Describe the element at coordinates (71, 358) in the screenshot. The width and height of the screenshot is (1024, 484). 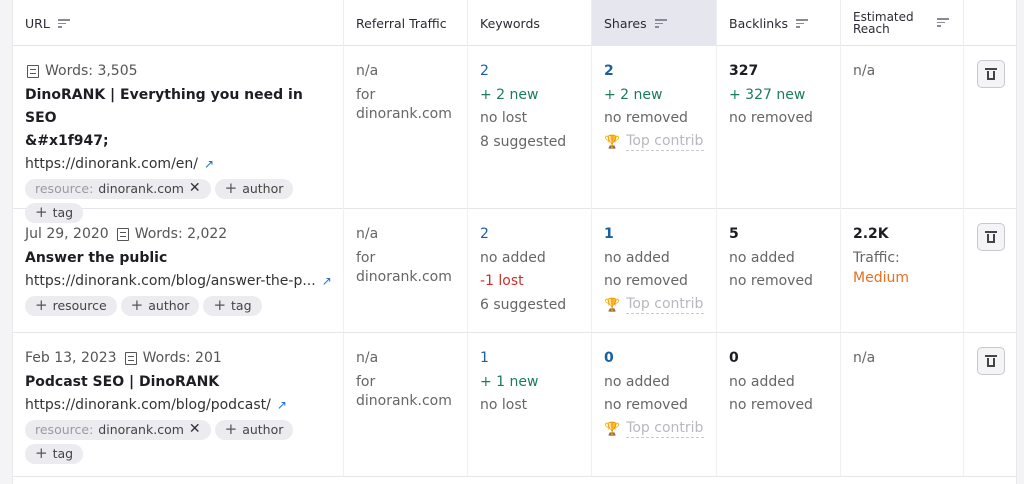
I see `page-date: Feb 13, 2023` at that location.